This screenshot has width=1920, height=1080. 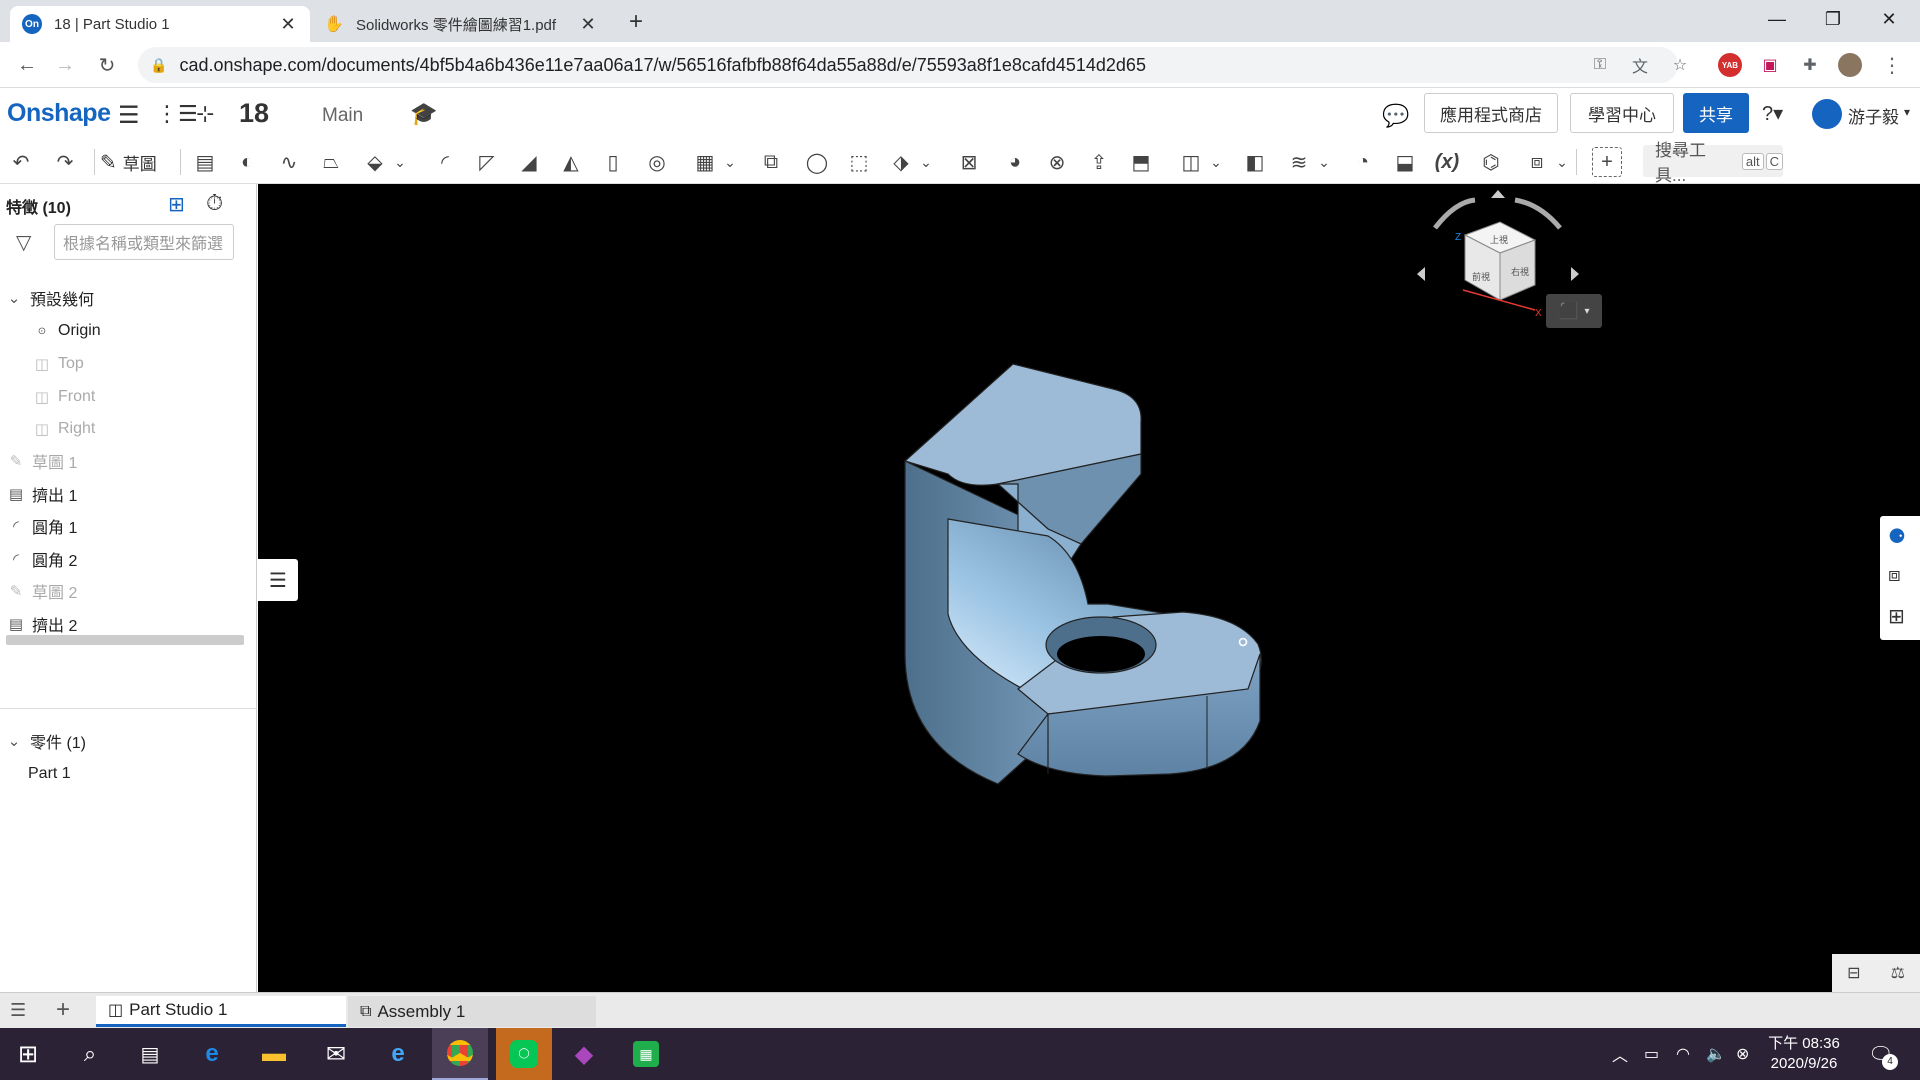 What do you see at coordinates (1833, 19) in the screenshot?
I see `restore-icon: ❐` at bounding box center [1833, 19].